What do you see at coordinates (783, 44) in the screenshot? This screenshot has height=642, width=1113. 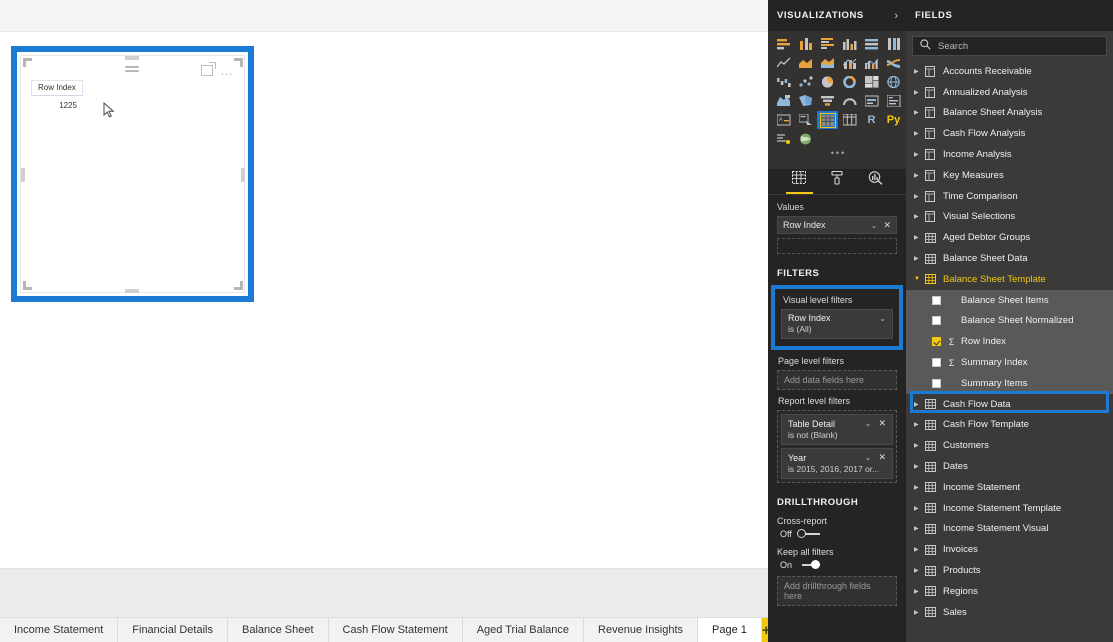 I see `stacked-bar-chart-icon` at bounding box center [783, 44].